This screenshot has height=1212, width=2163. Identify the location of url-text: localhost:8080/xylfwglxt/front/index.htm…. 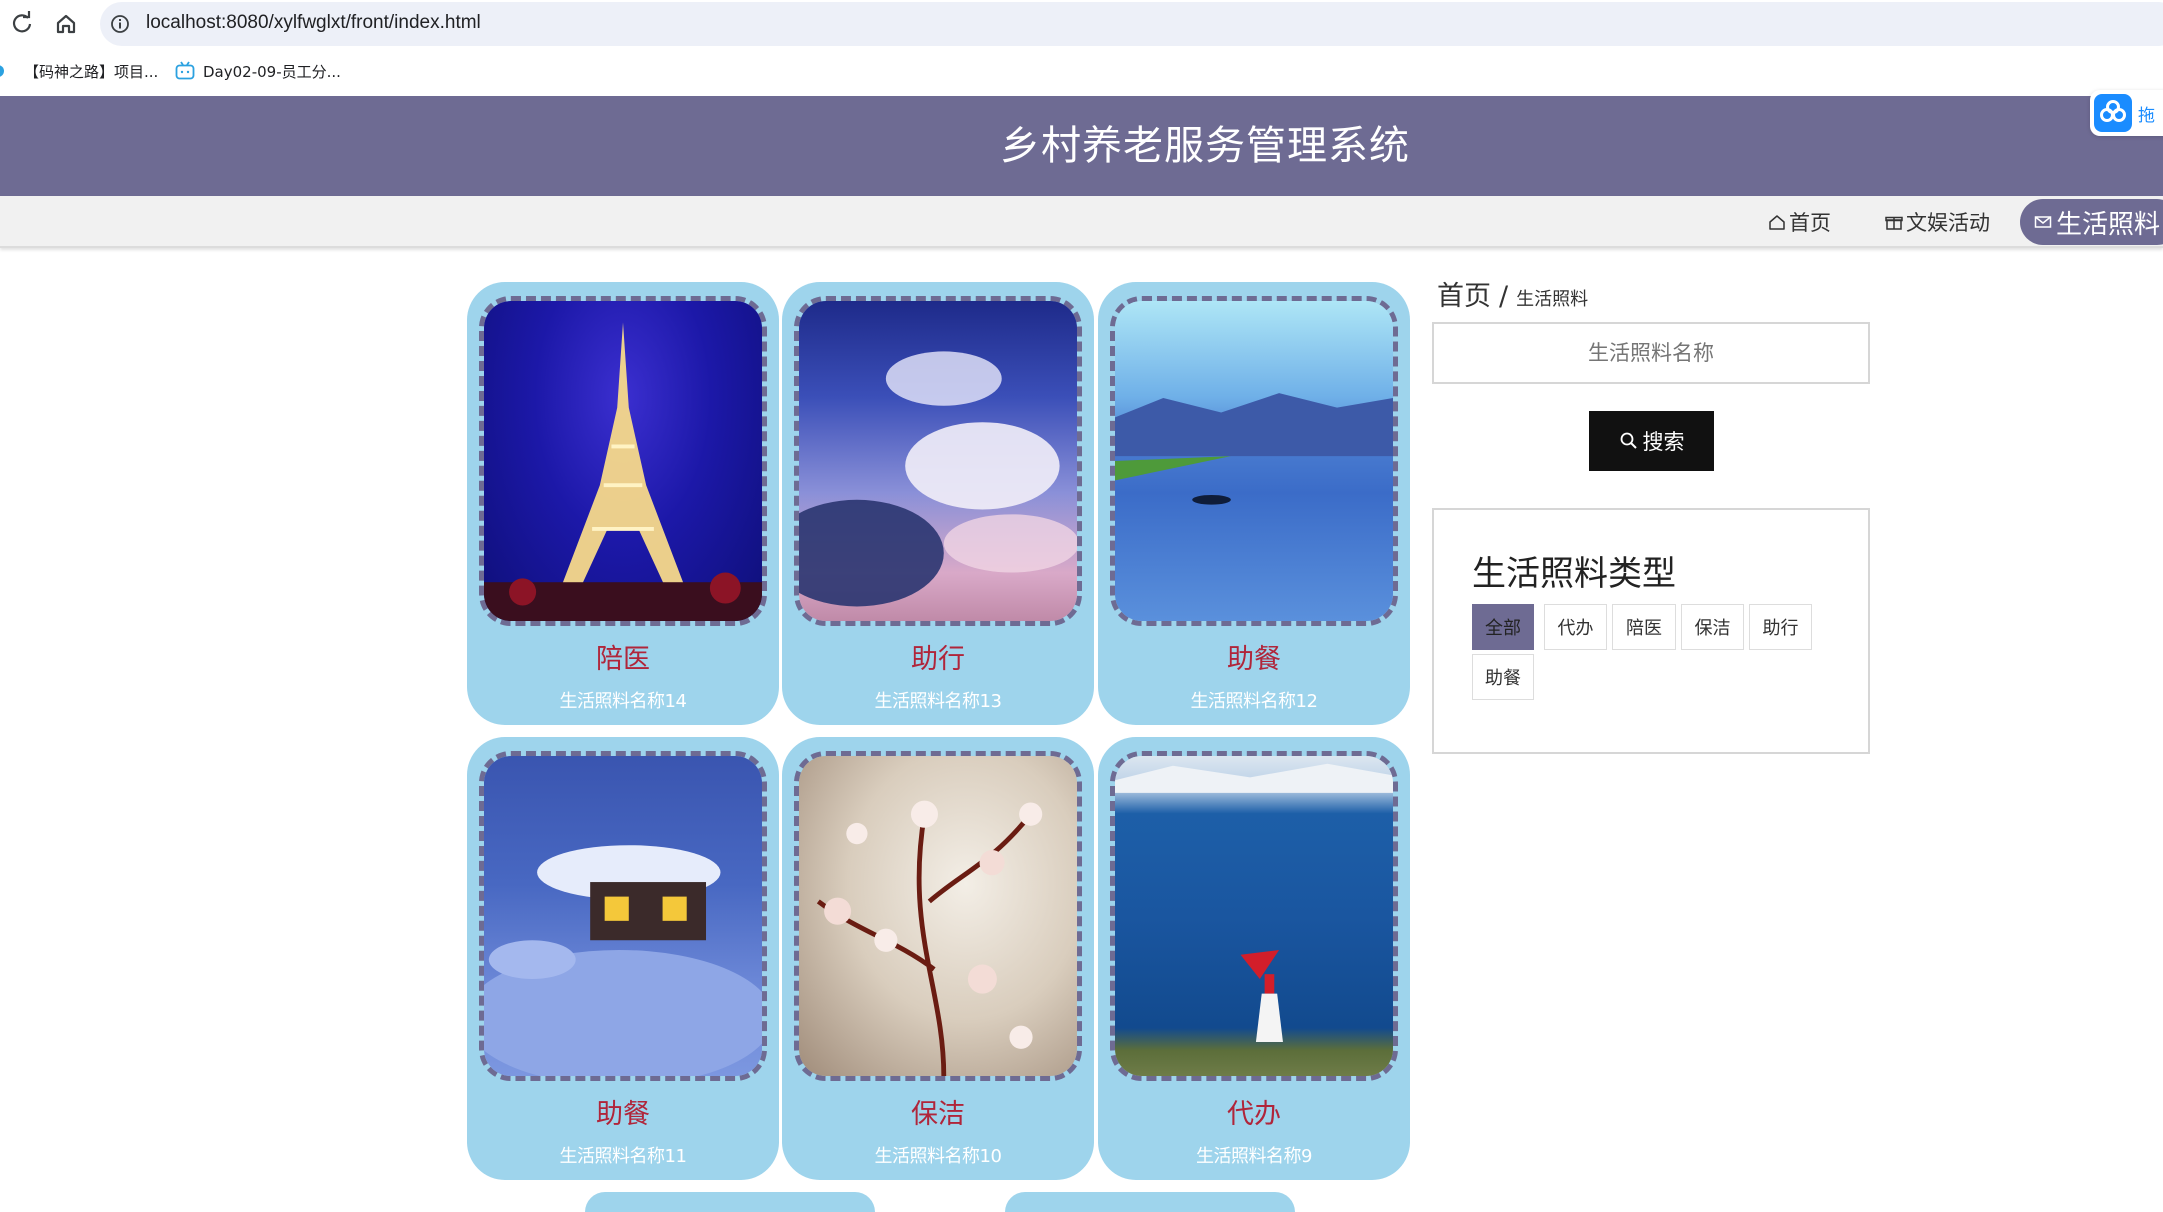
(313, 22).